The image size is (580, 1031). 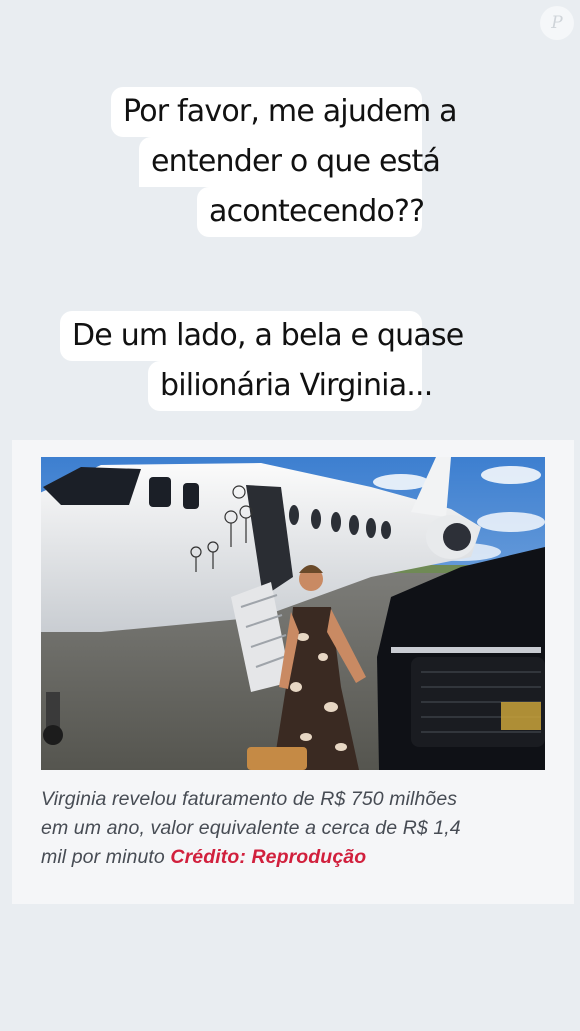 I want to click on bubble-1-line-1: Por favor, me ajudem a, so click(x=284, y=112).